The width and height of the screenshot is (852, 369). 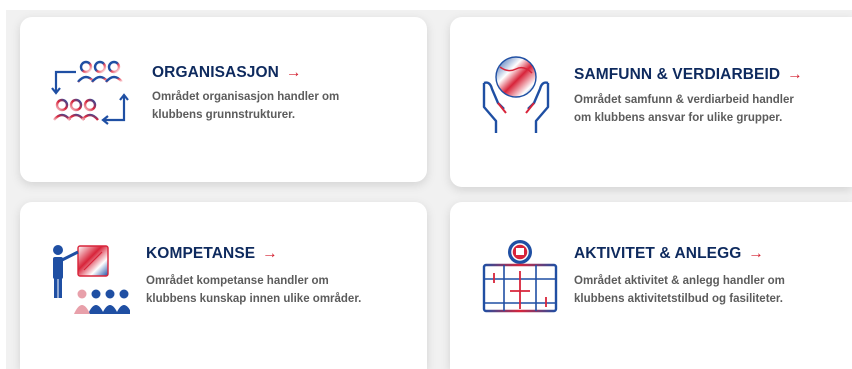 I want to click on description-line: Området kompetanse handler om, so click(x=237, y=281).